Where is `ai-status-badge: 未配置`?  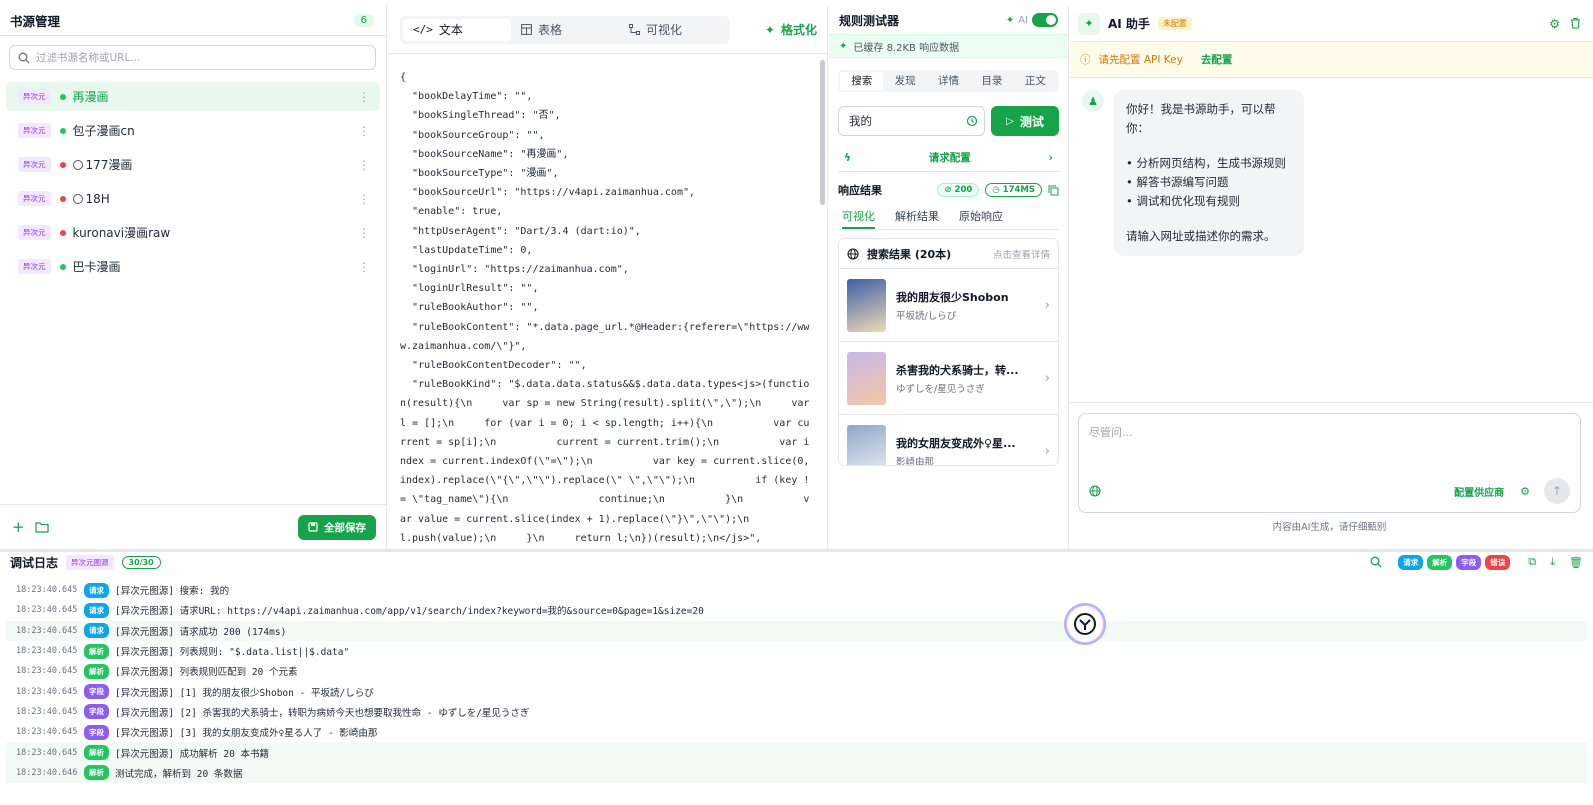 ai-status-badge: 未配置 is located at coordinates (1174, 23).